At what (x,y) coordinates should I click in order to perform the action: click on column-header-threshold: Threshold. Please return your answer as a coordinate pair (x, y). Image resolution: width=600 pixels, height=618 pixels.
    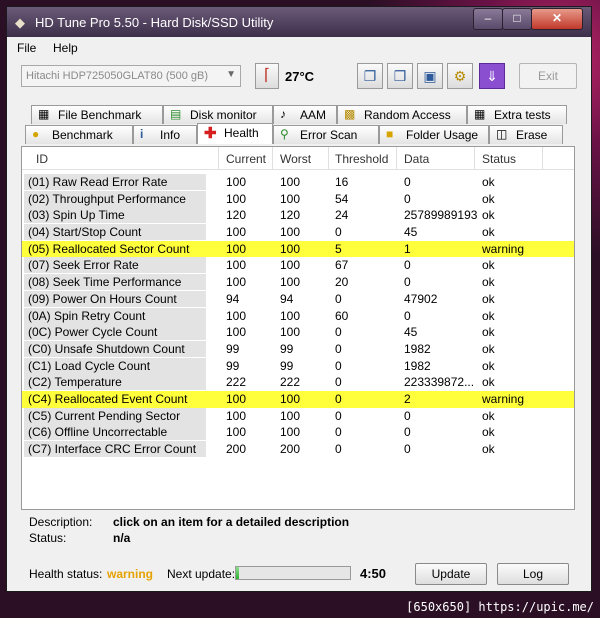
    Looking at the image, I should click on (361, 159).